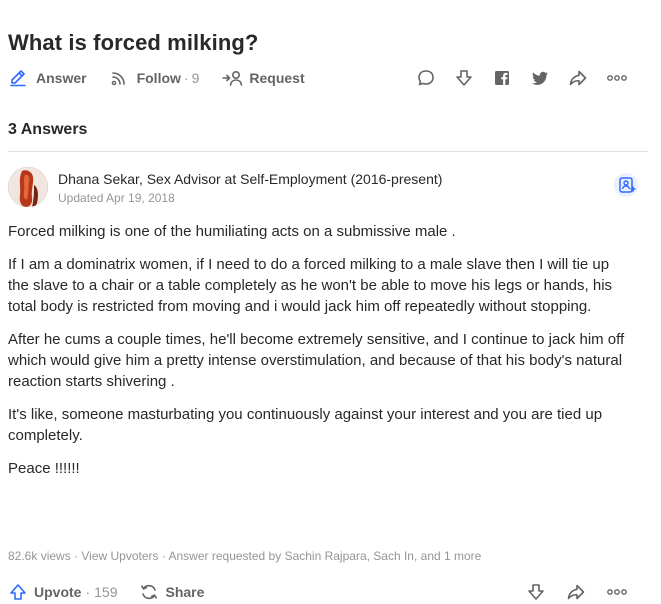 The image size is (661, 604). What do you see at coordinates (116, 198) in the screenshot?
I see `answer-date: Updated Apr 19, 2018` at bounding box center [116, 198].